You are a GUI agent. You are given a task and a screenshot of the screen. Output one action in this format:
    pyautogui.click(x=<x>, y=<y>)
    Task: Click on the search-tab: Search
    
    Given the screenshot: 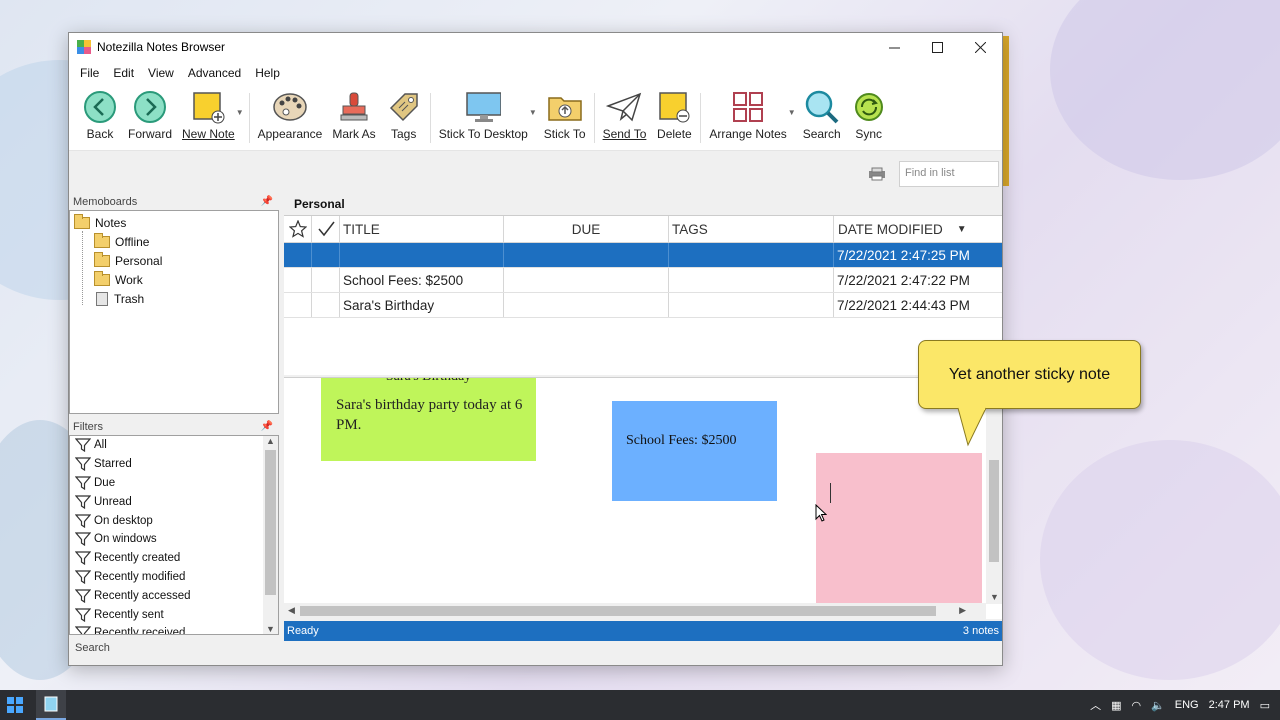 What is the action you would take?
    pyautogui.click(x=174, y=650)
    